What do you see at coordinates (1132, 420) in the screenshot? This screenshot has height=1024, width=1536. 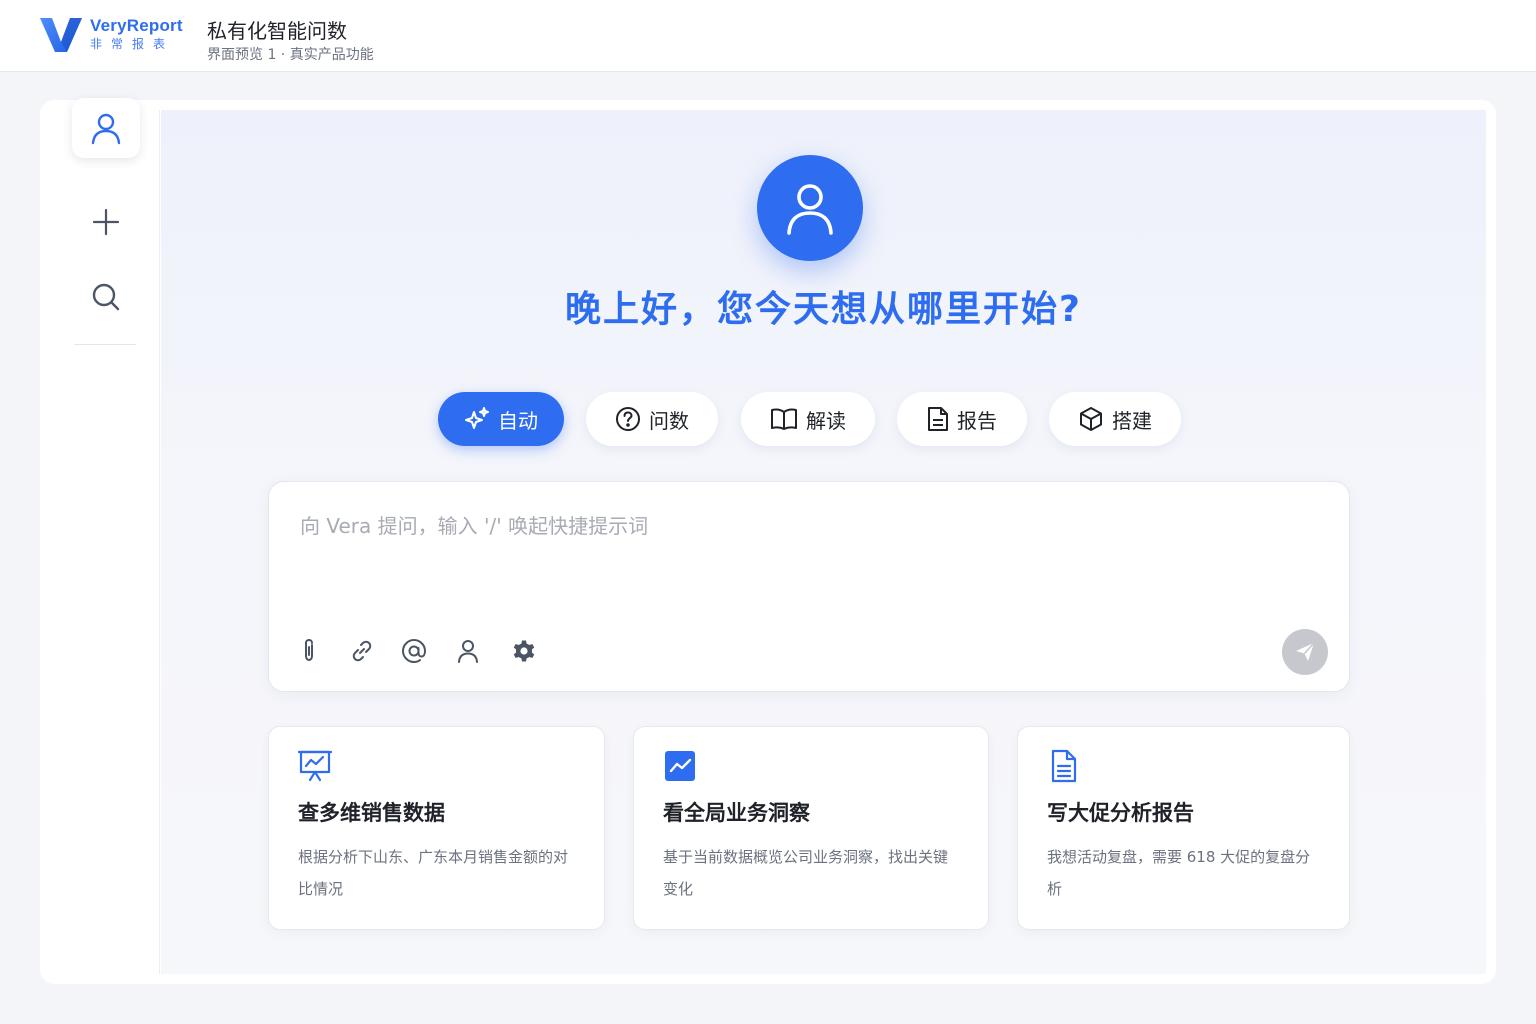 I see `mode-label: 搭建` at bounding box center [1132, 420].